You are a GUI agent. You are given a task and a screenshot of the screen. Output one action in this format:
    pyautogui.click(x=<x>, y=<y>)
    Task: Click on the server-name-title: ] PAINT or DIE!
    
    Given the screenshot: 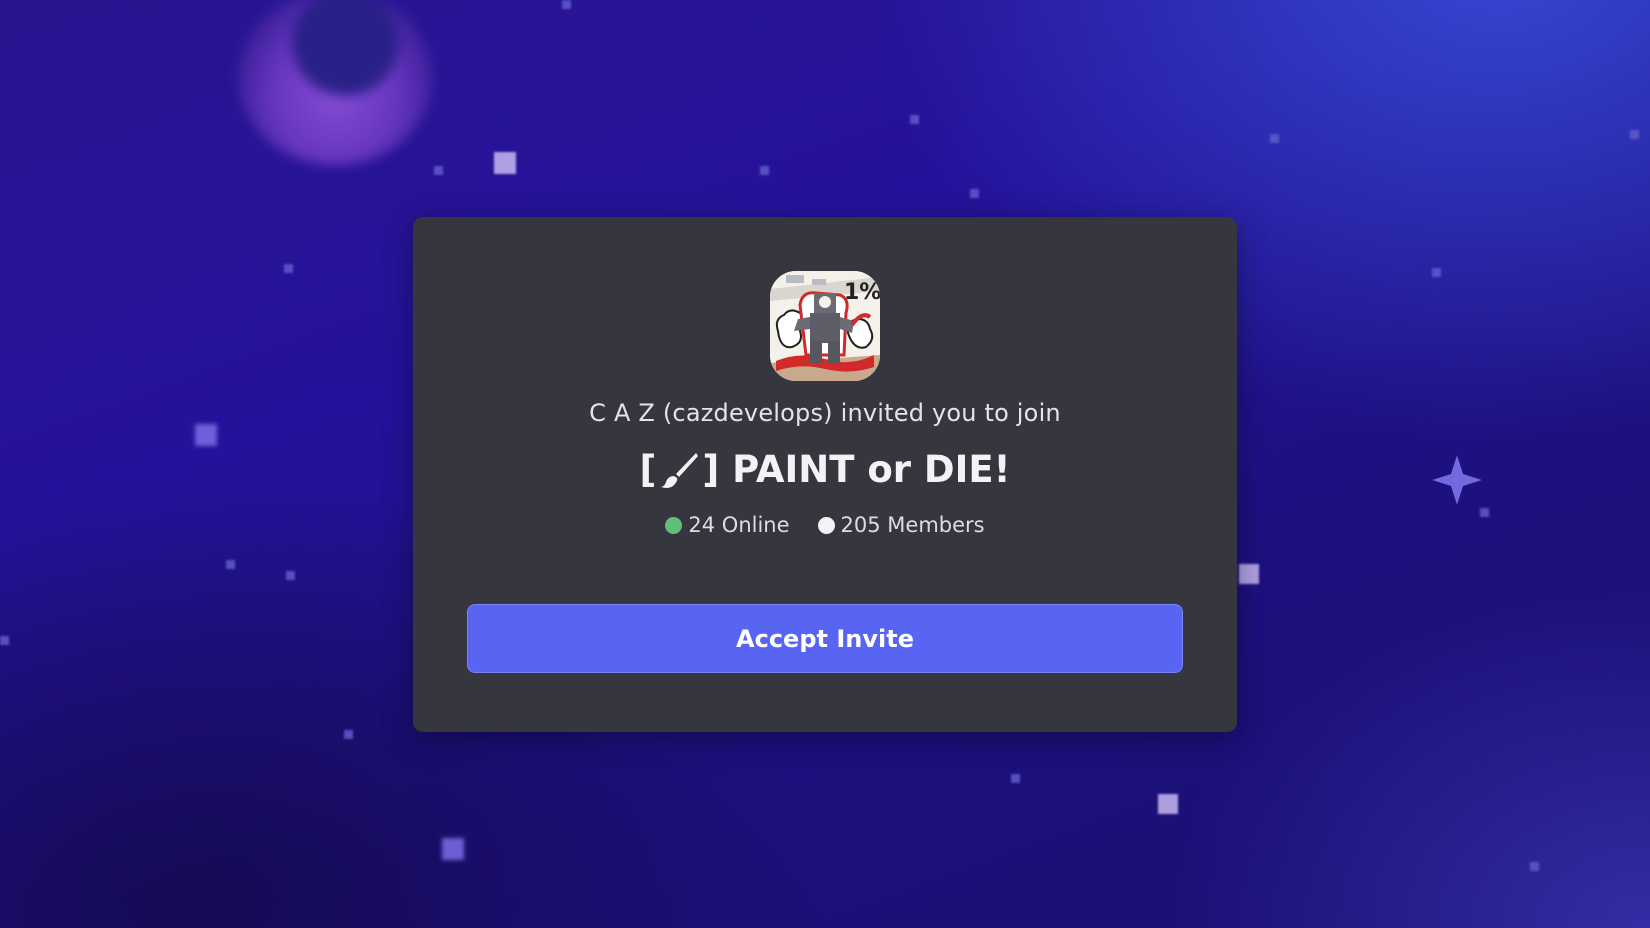 What is the action you would take?
    pyautogui.click(x=856, y=469)
    